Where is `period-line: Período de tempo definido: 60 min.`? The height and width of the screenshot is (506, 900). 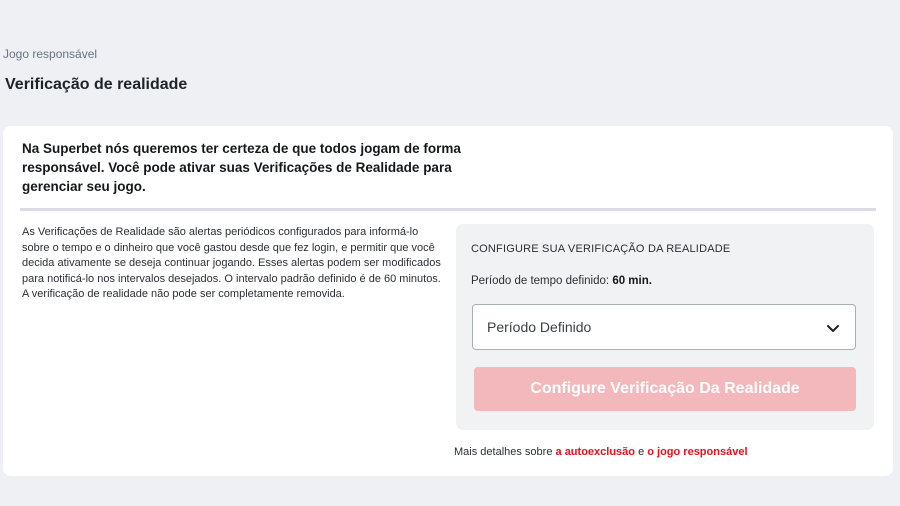 period-line: Período de tempo definido: 60 min. is located at coordinates (561, 281).